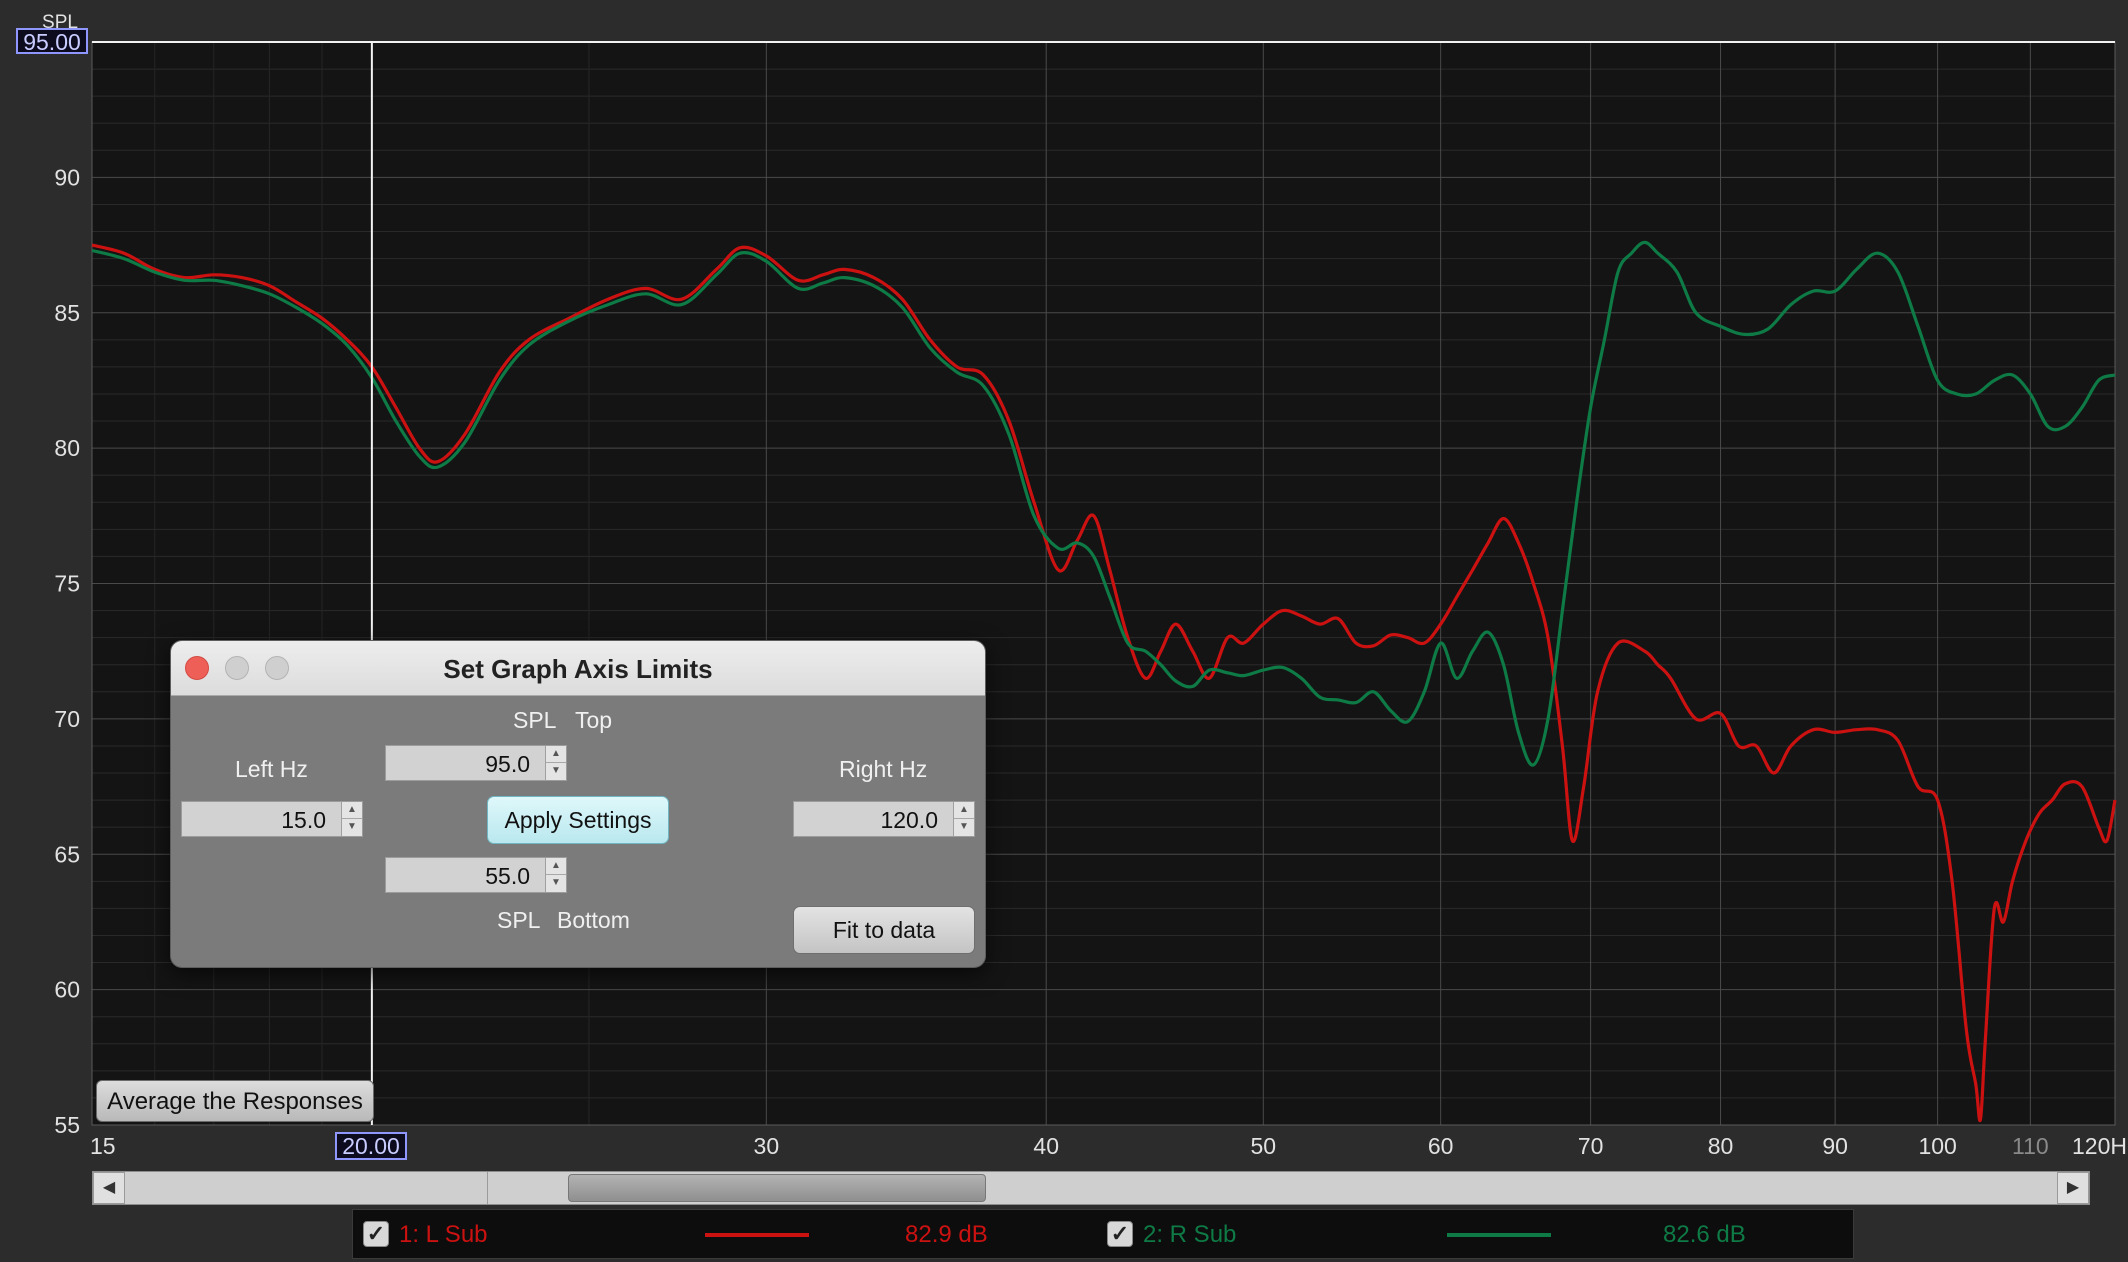  Describe the element at coordinates (376, 1234) in the screenshot. I see `legend-checkbox-l-sub: ✓` at that location.